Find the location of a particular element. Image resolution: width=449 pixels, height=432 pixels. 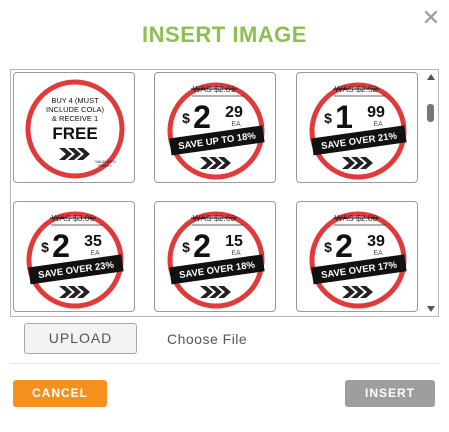

promo-line: INCLUDE COLA) is located at coordinates (75, 109).